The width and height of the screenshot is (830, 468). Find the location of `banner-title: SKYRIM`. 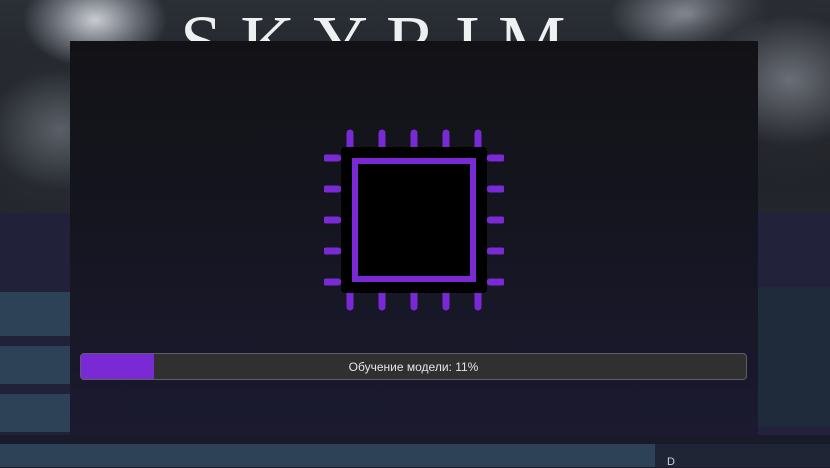

banner-title: SKYRIM is located at coordinates (415, 23).